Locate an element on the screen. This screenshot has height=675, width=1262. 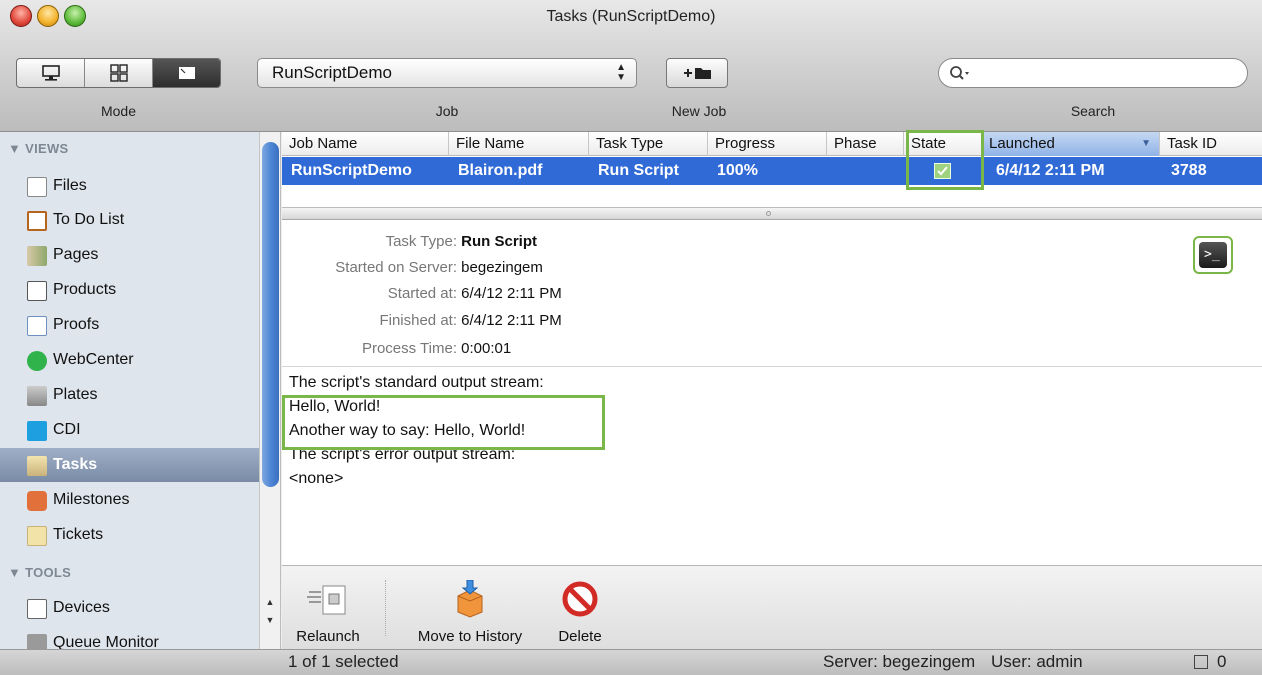
file-icon is located at coordinates (37, 187).